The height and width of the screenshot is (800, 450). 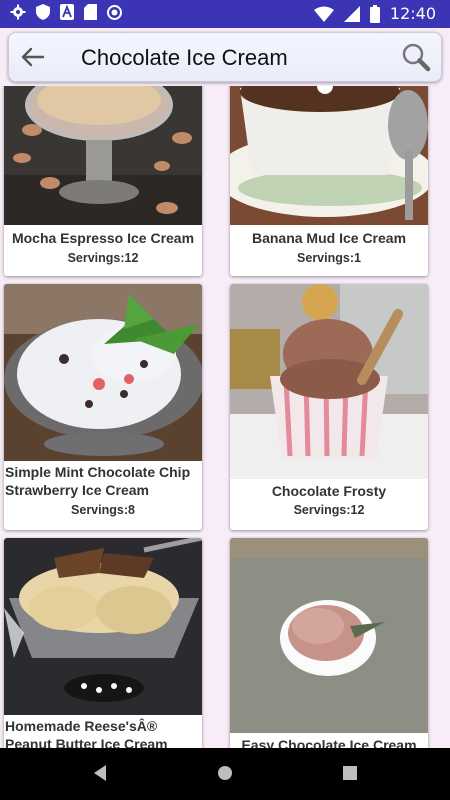 I want to click on magnifier-icon, so click(x=416, y=57).